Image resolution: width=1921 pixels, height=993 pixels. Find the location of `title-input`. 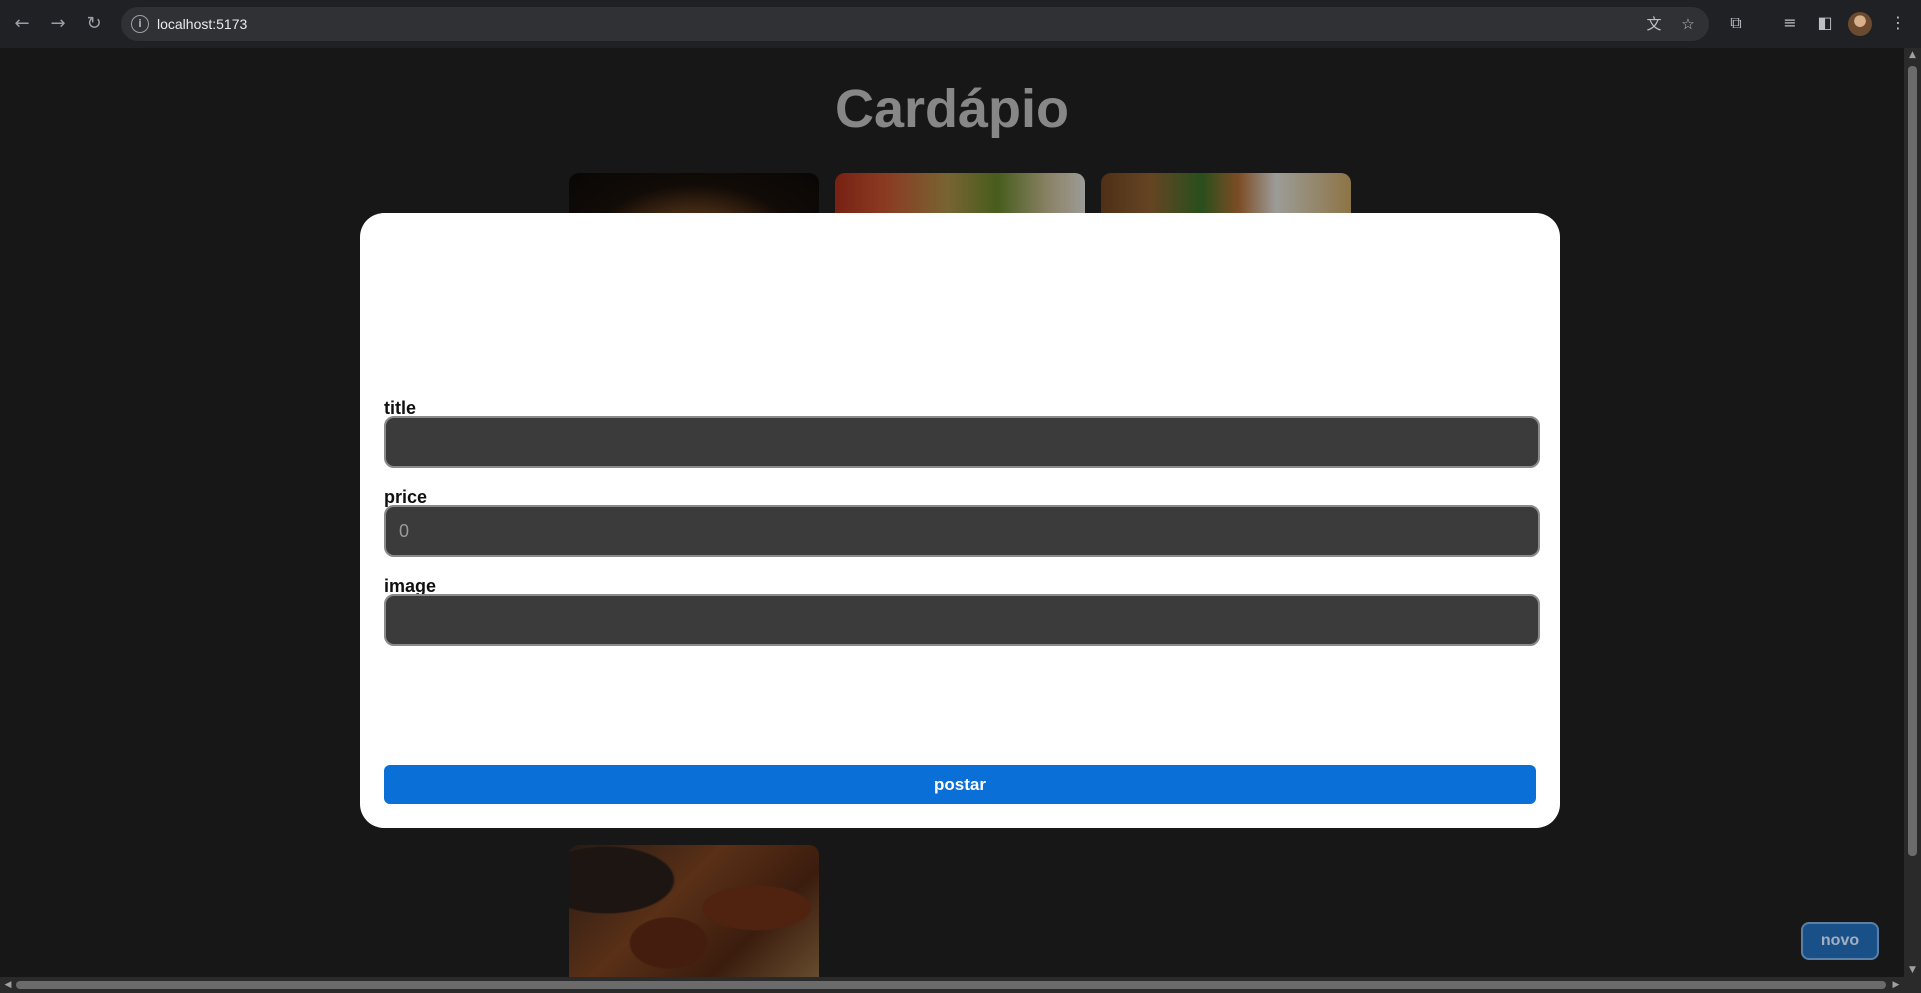

title-input is located at coordinates (962, 442).